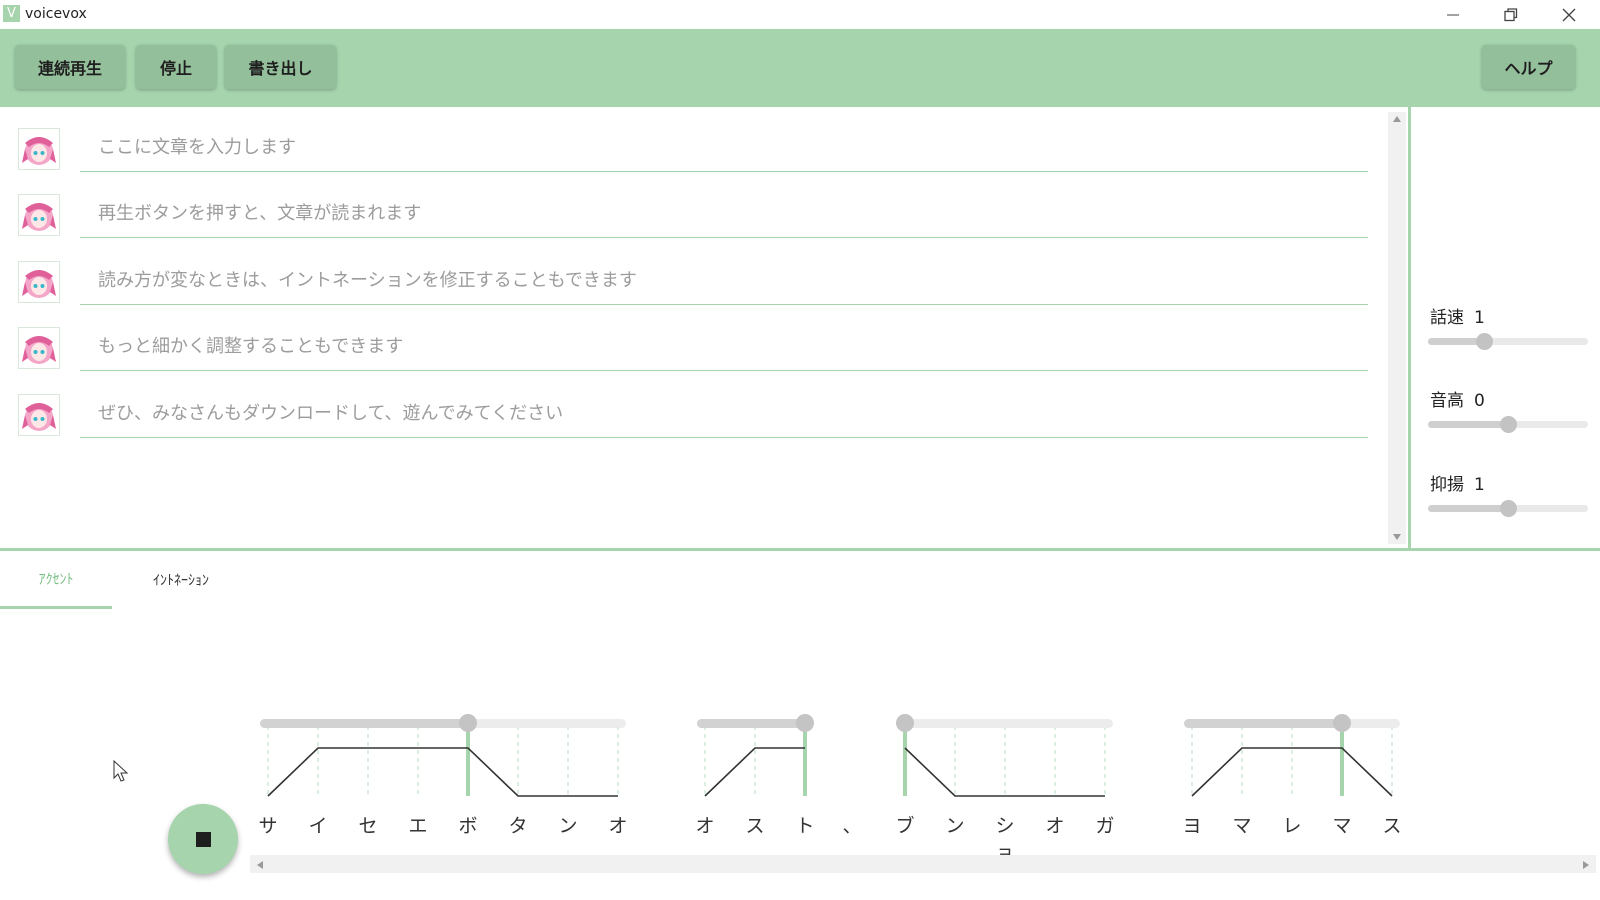 Image resolution: width=1600 pixels, height=900 pixels. What do you see at coordinates (418, 824) in the screenshot?
I see `mora-label: エ` at bounding box center [418, 824].